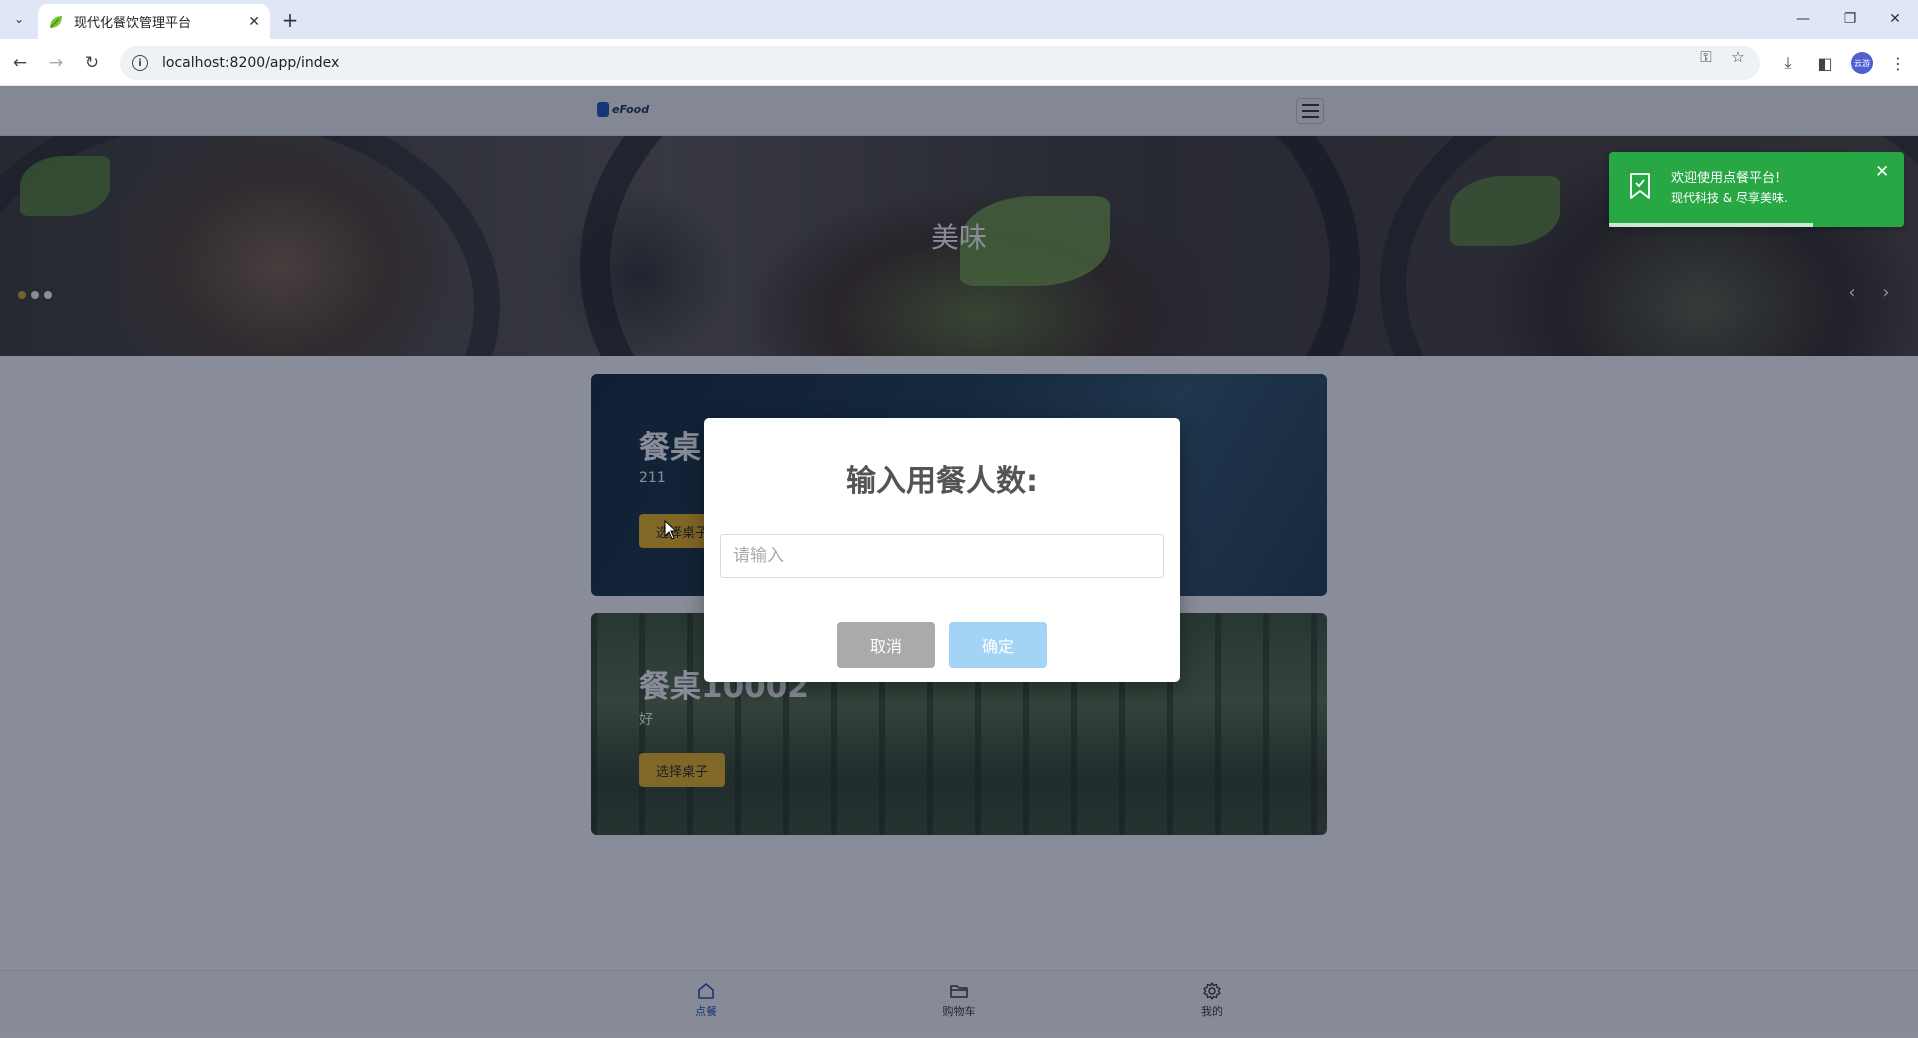  I want to click on download-icon: ⤓, so click(1788, 63).